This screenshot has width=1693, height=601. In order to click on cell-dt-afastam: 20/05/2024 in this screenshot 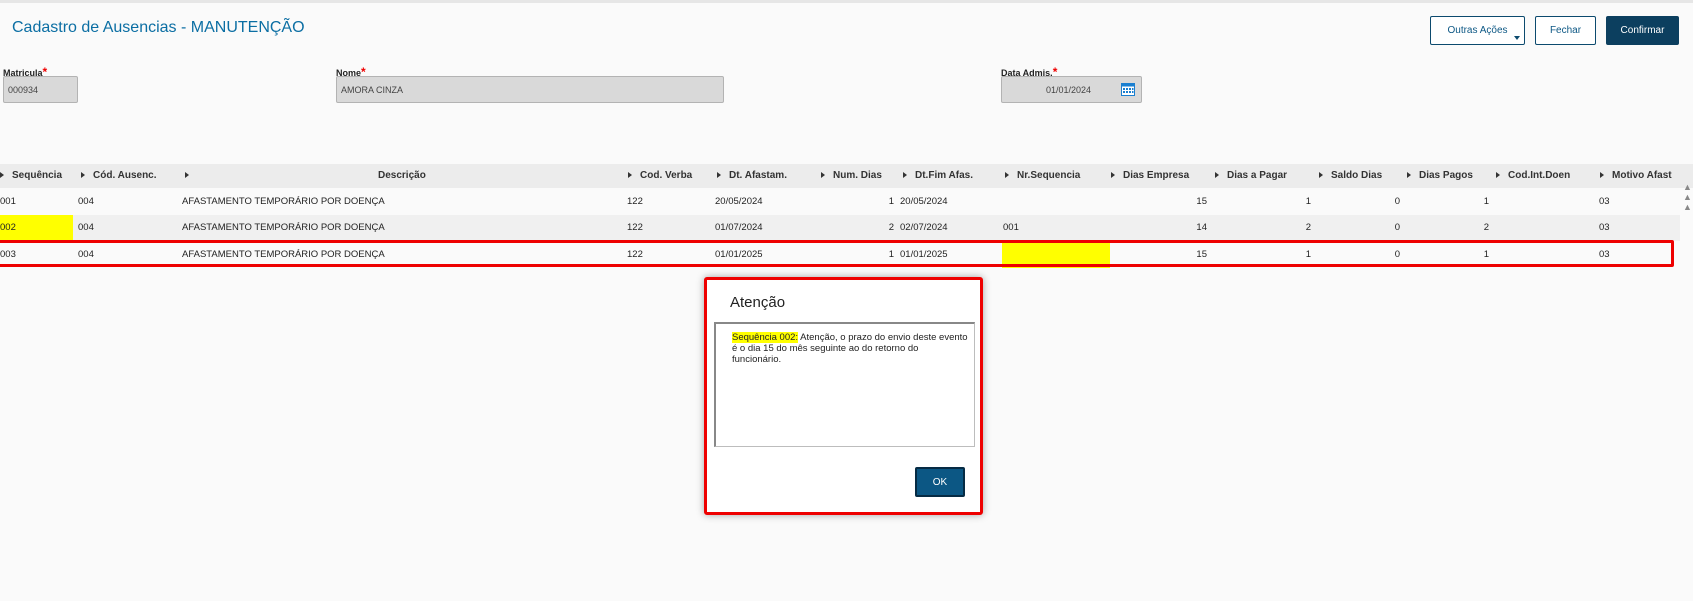, I will do `click(739, 201)`.